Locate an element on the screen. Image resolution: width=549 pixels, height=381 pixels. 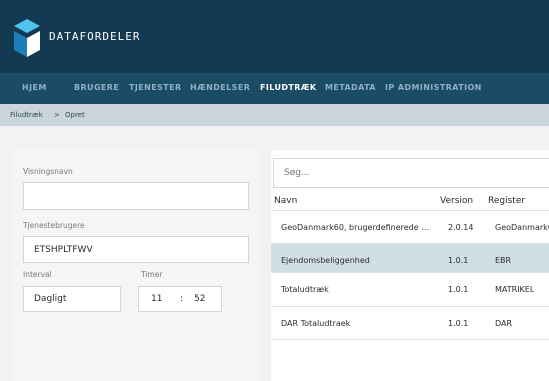
breadcrumb-parent: Filudtræk is located at coordinates (26, 115).